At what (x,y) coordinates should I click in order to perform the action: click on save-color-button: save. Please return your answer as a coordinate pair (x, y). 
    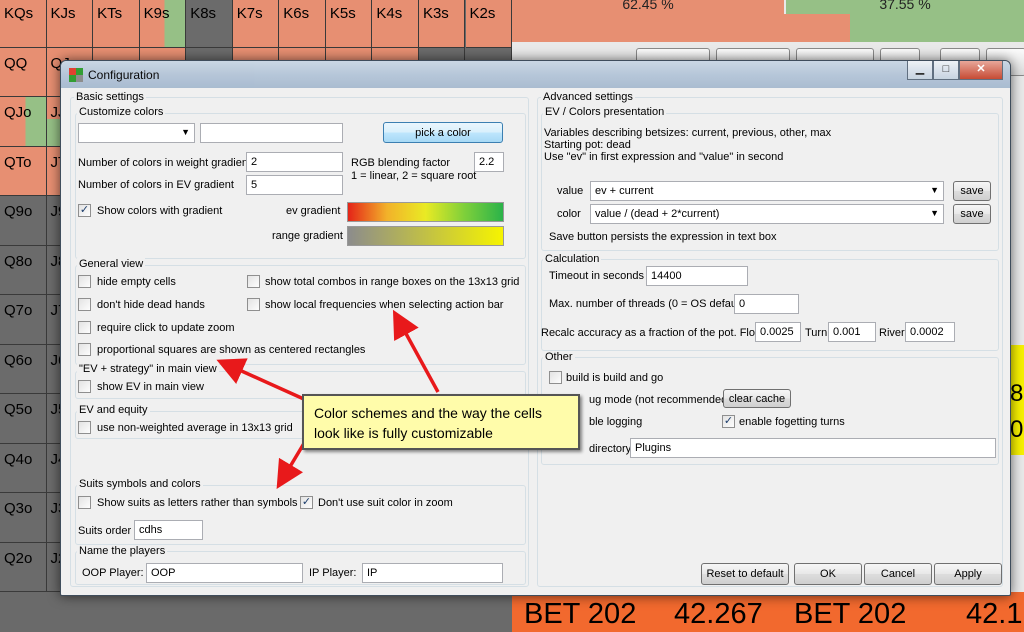
    Looking at the image, I should click on (972, 214).